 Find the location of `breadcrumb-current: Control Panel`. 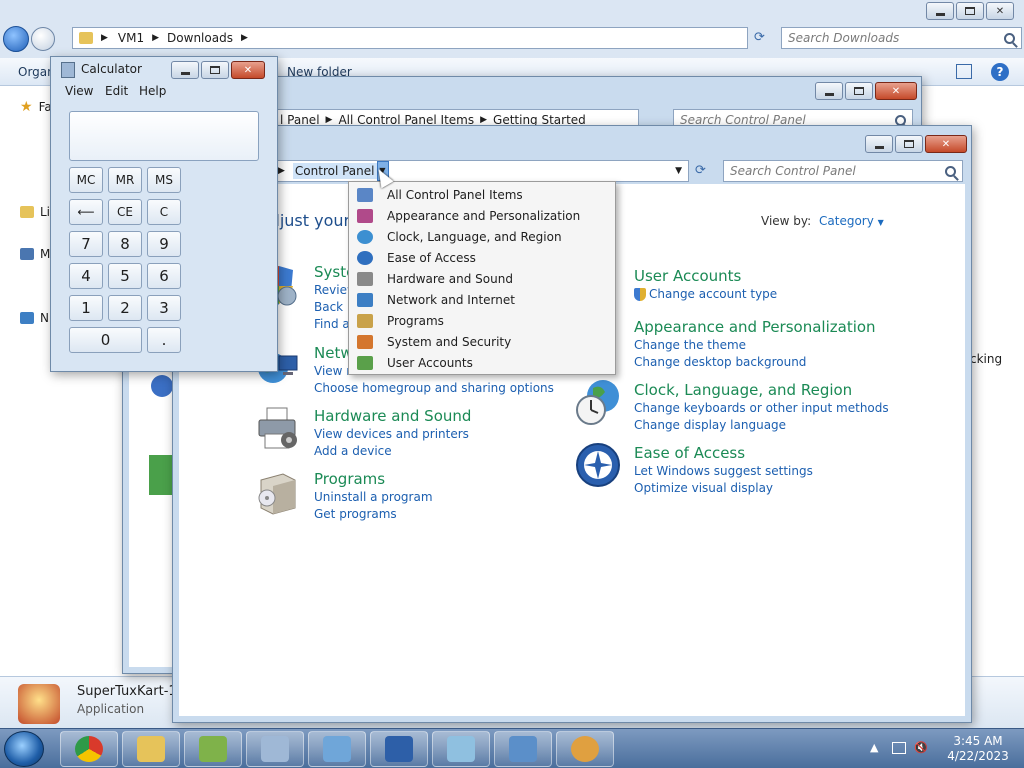

breadcrumb-current: Control Panel is located at coordinates (334, 171).